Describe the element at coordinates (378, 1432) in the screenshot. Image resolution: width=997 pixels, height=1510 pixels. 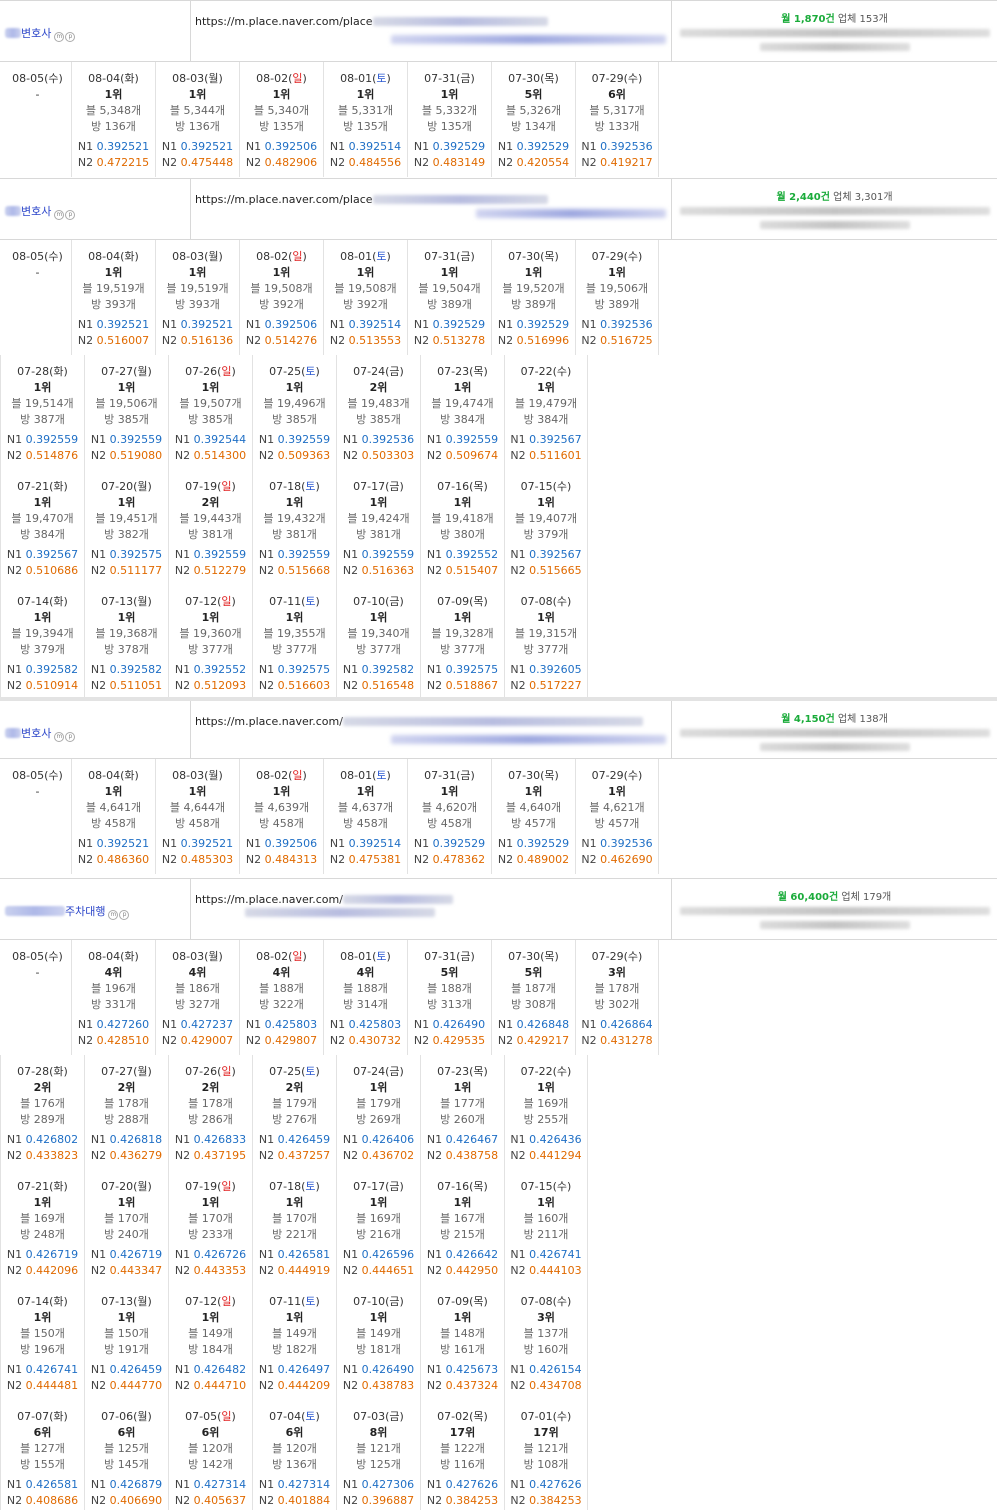
I see `rank-value: 8위` at that location.